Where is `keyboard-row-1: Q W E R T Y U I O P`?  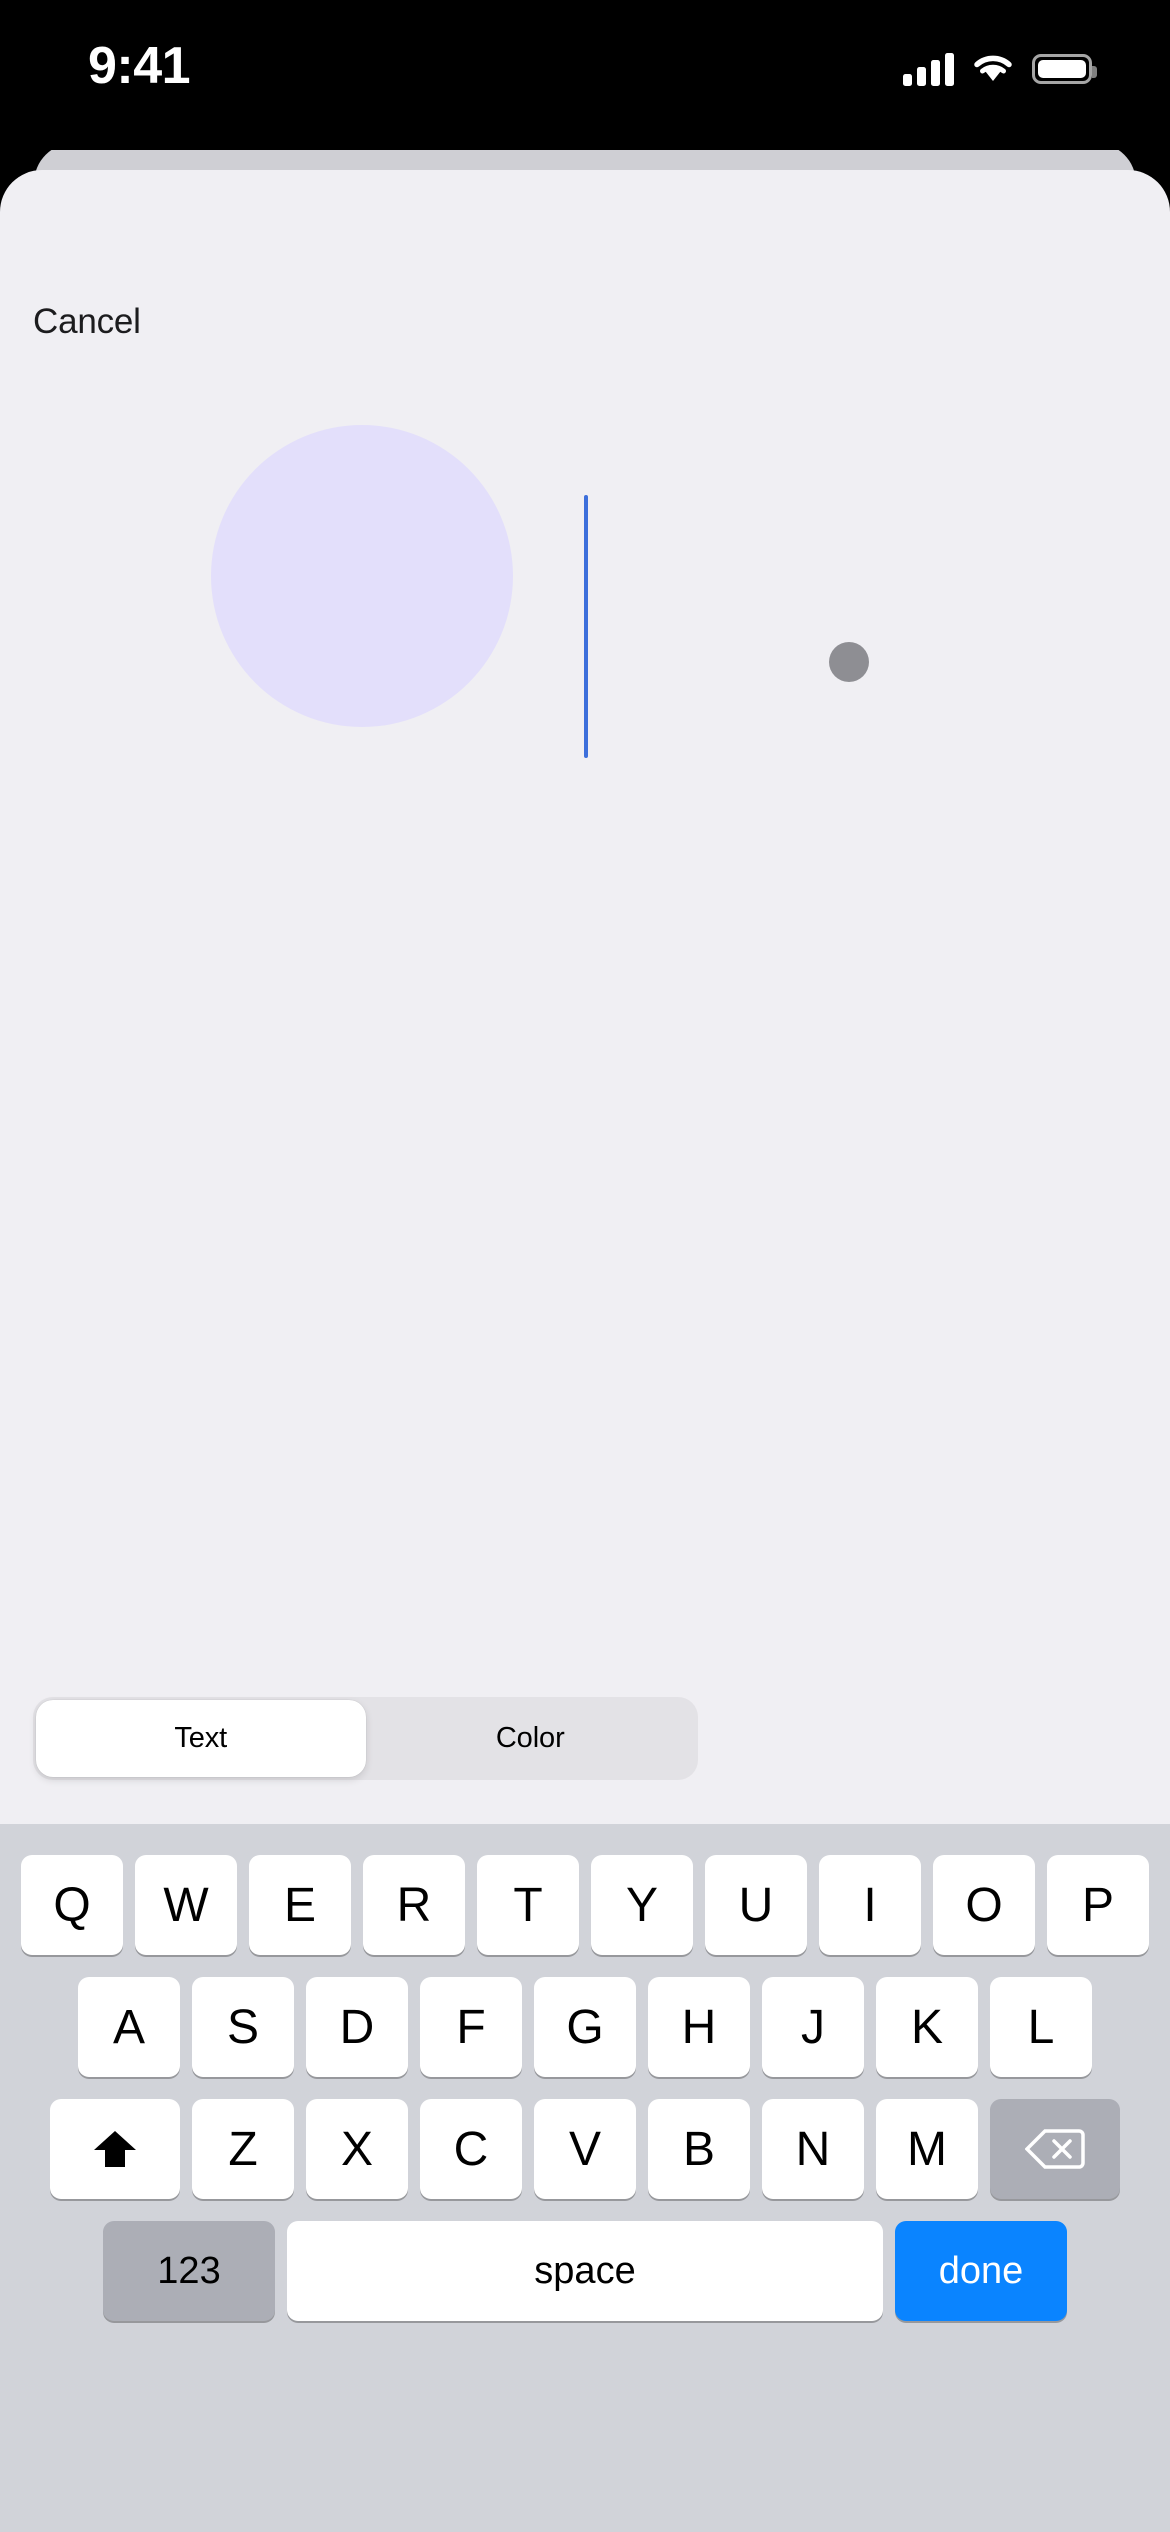
keyboard-row-1: Q W E R T Y U I O P is located at coordinates (585, 1905).